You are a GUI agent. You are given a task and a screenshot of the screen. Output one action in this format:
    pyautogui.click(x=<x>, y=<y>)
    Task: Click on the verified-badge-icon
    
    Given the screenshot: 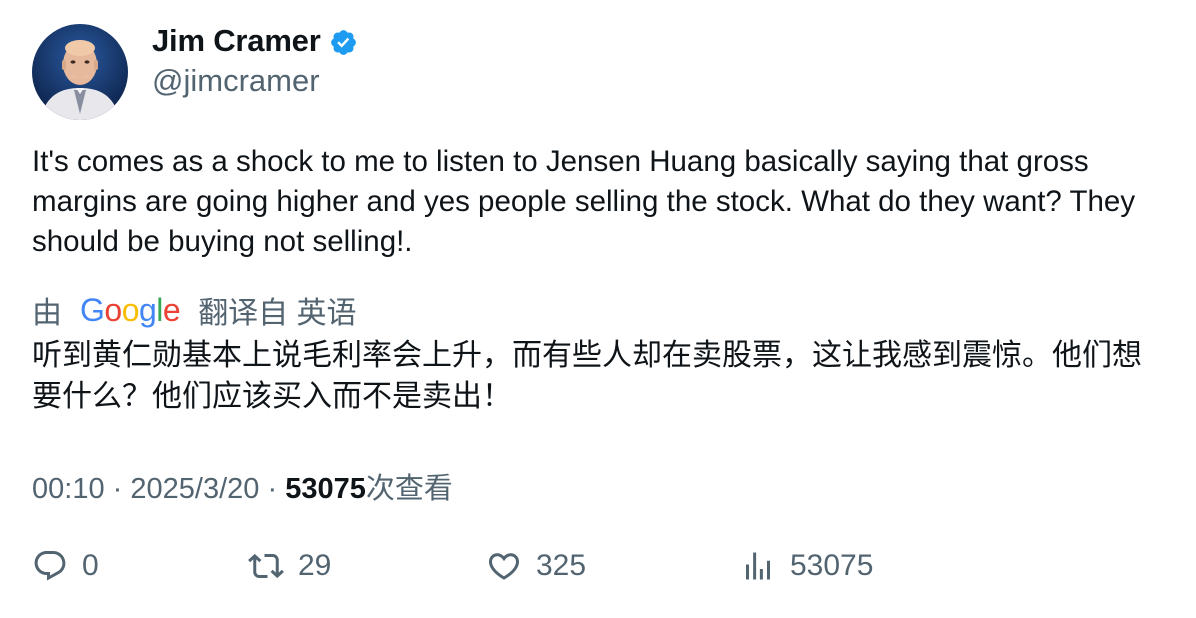 What is the action you would take?
    pyautogui.click(x=343, y=42)
    